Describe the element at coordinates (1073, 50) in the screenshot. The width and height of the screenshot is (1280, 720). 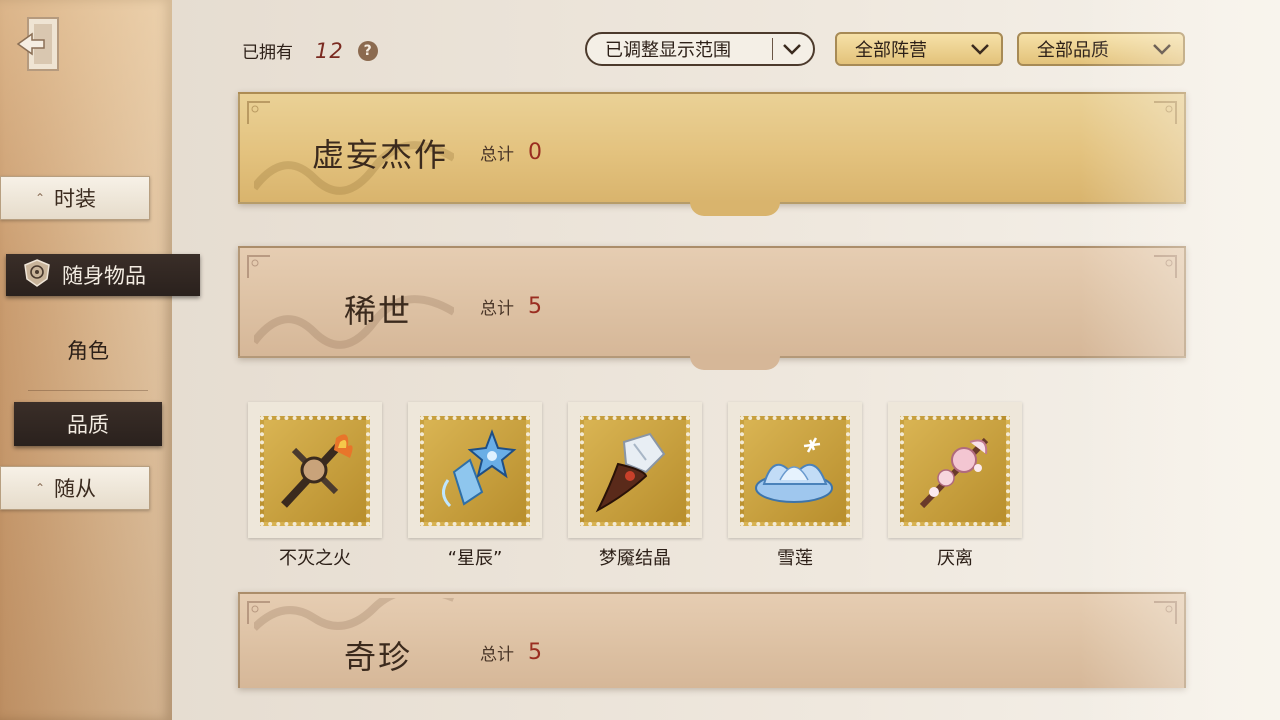
I see `dropdown-label: 全部品质` at that location.